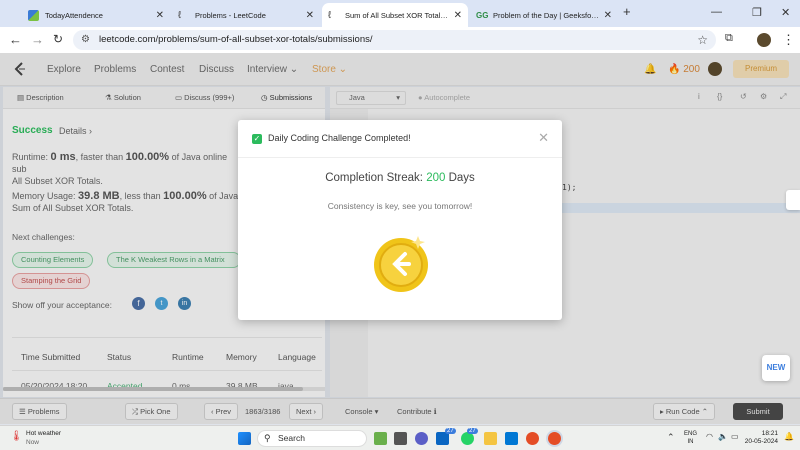 This screenshot has width=800, height=450. What do you see at coordinates (400, 178) in the screenshot?
I see `completion-streak: Completion Streak: 200 Days` at bounding box center [400, 178].